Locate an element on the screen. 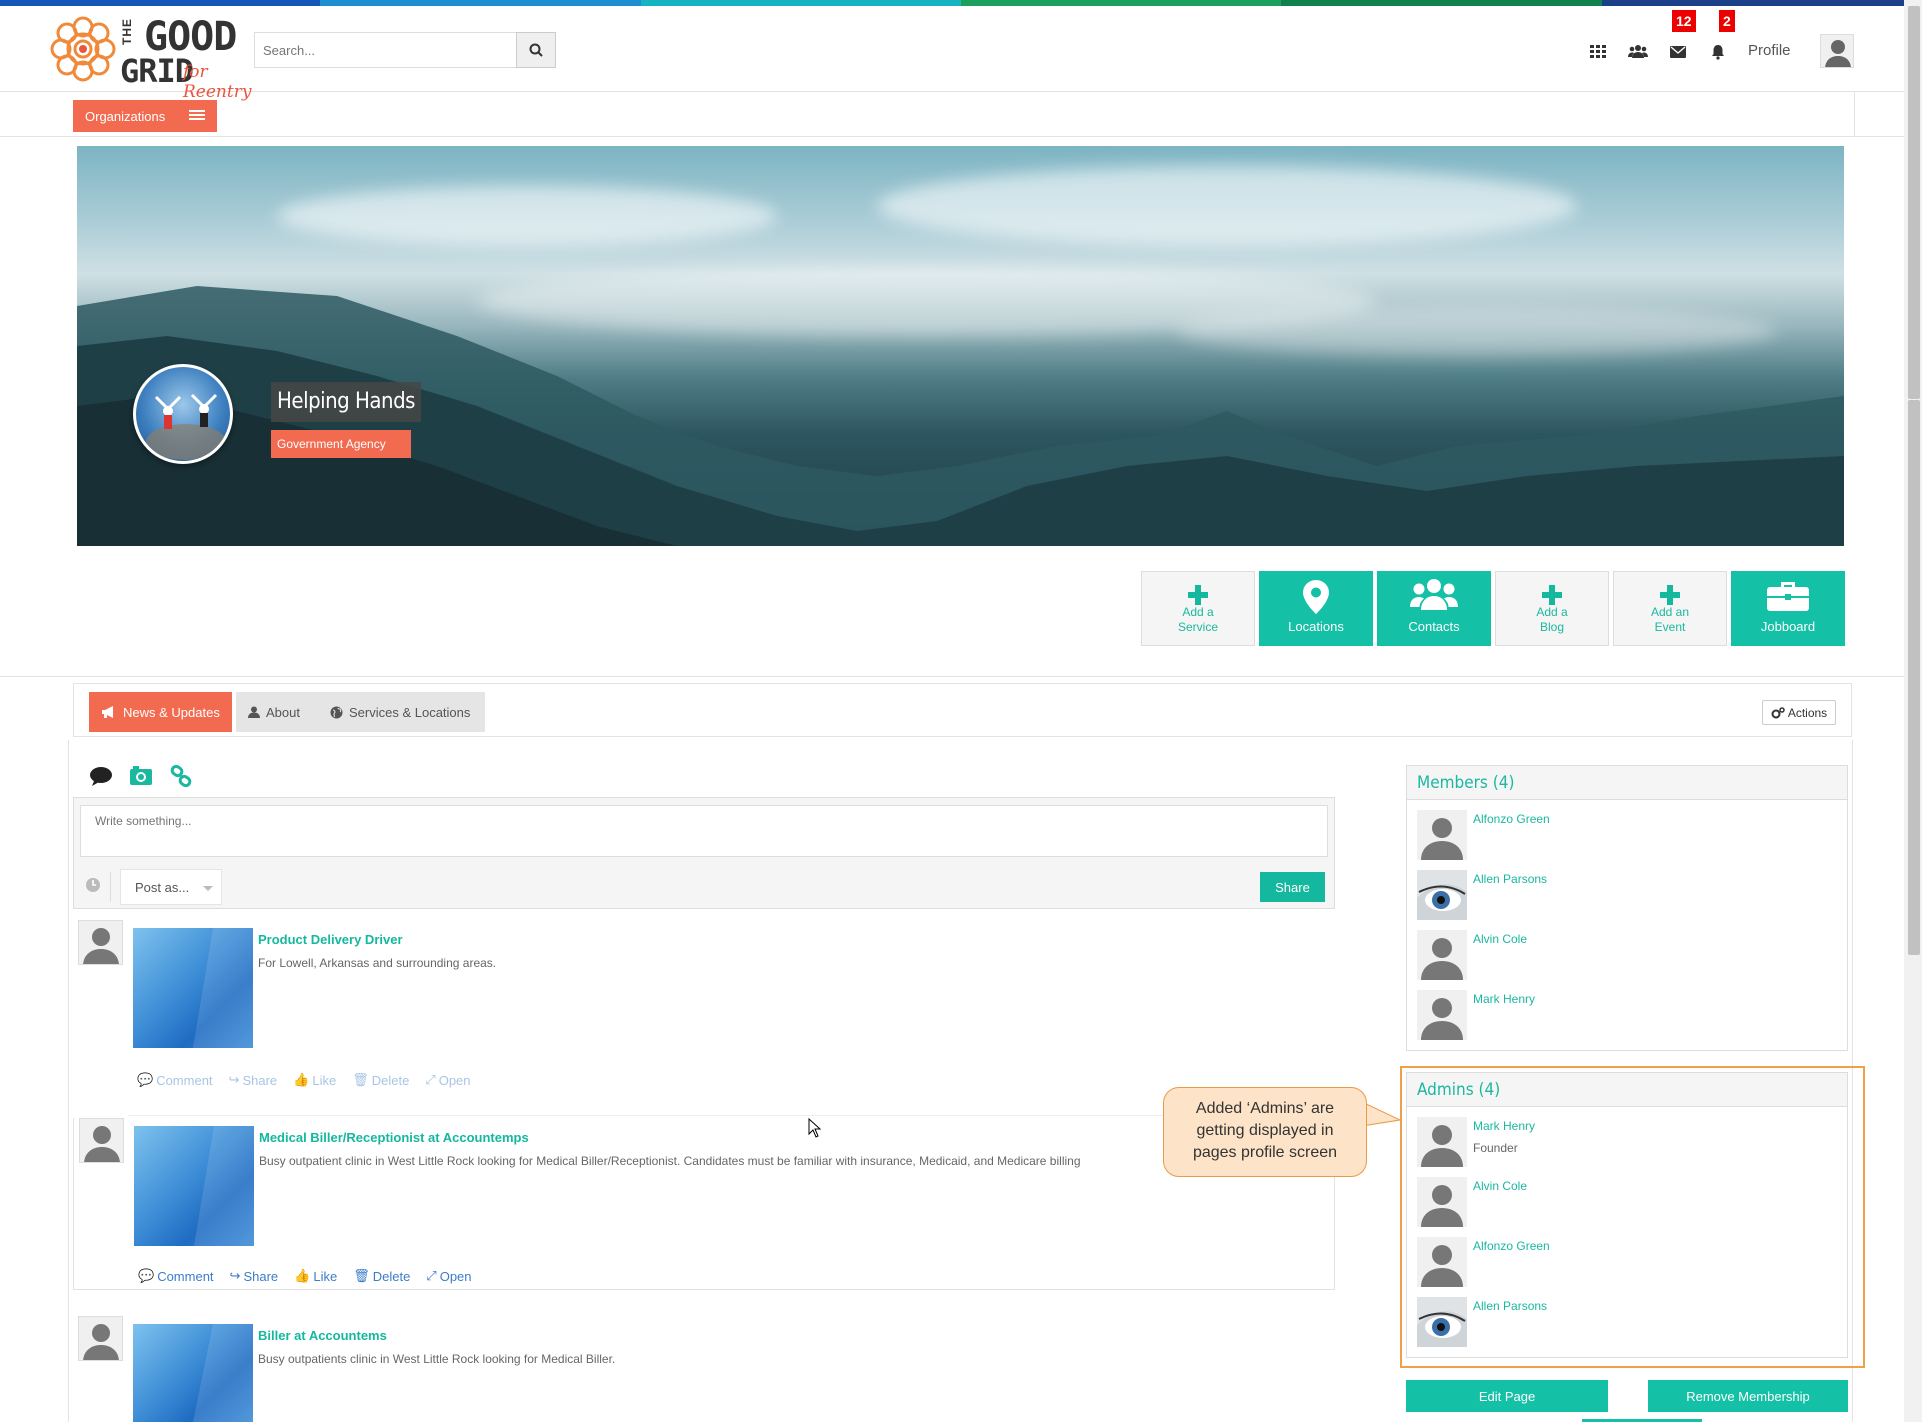 This screenshot has width=1922, height=1422. member-name: Alvin Cole is located at coordinates (1500, 939).